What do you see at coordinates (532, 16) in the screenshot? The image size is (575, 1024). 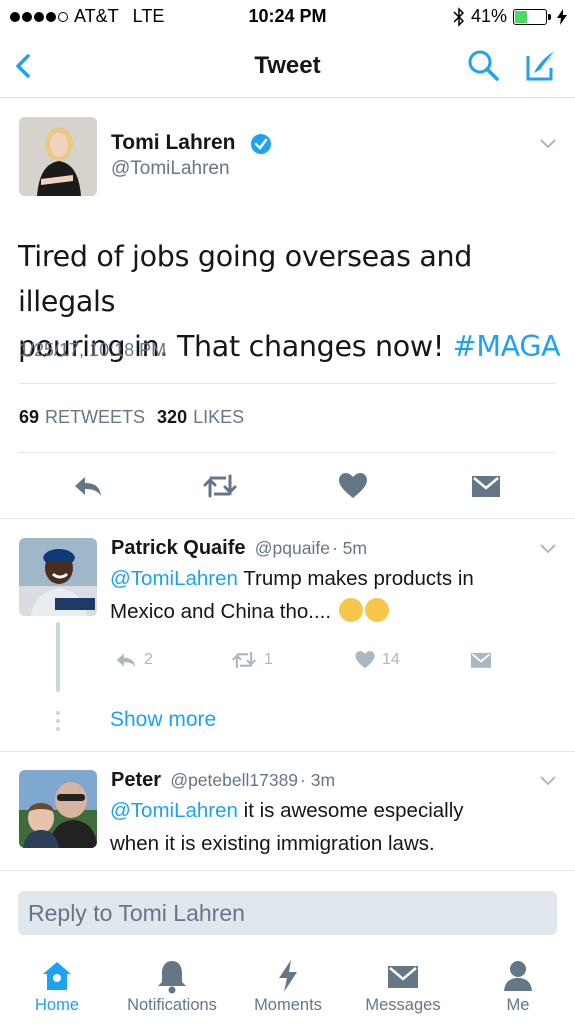 I see `battery-icon` at bounding box center [532, 16].